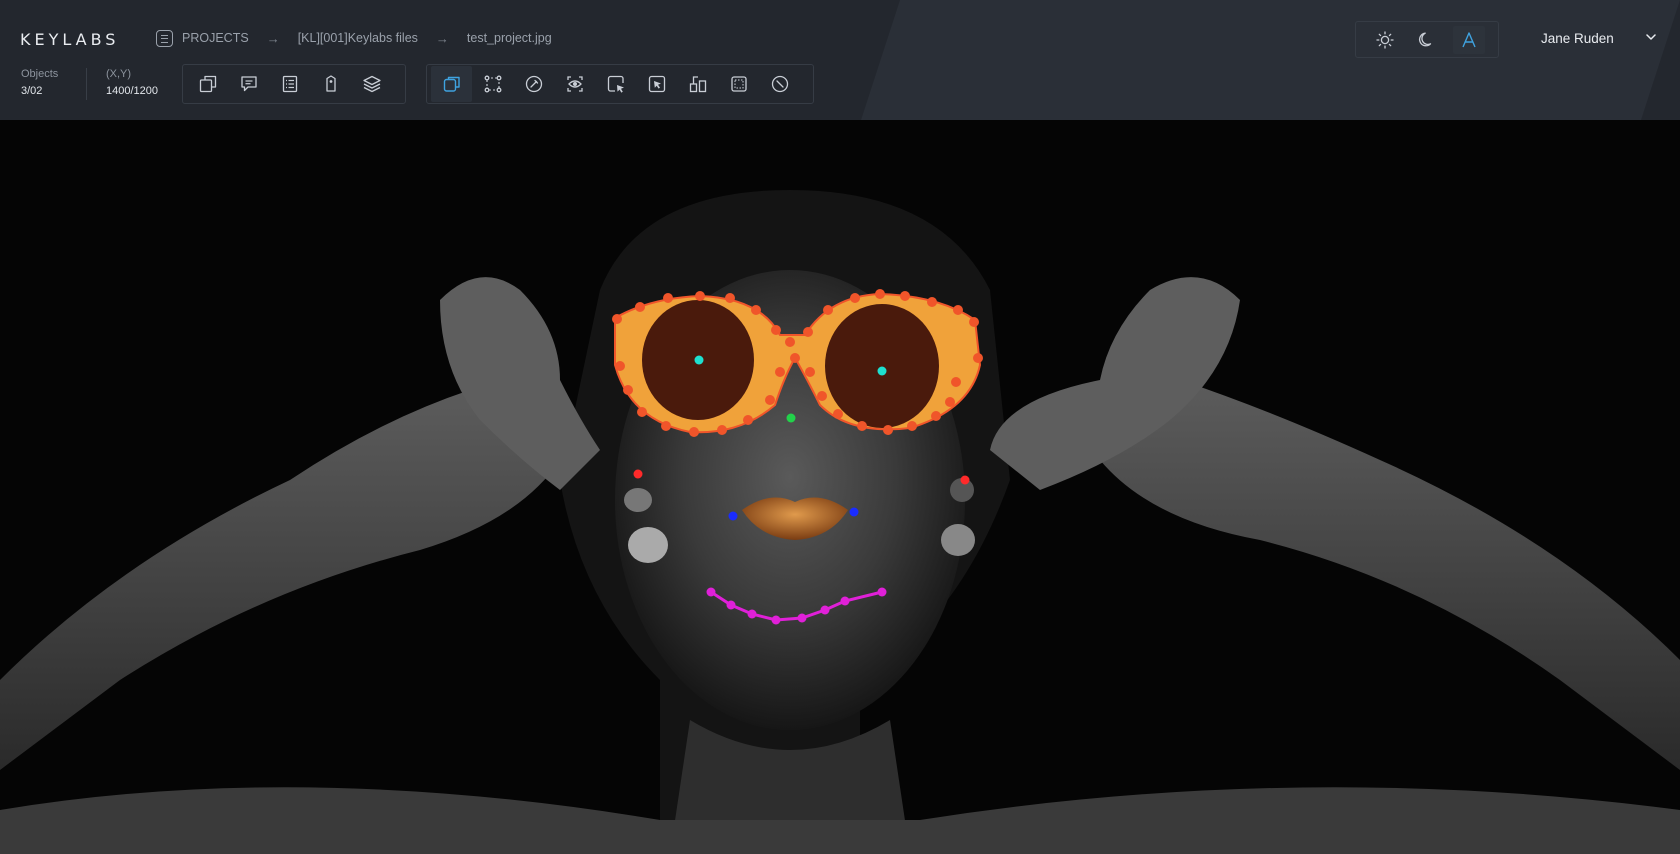 This screenshot has height=854, width=1680. I want to click on moon-icon, so click(1425, 39).